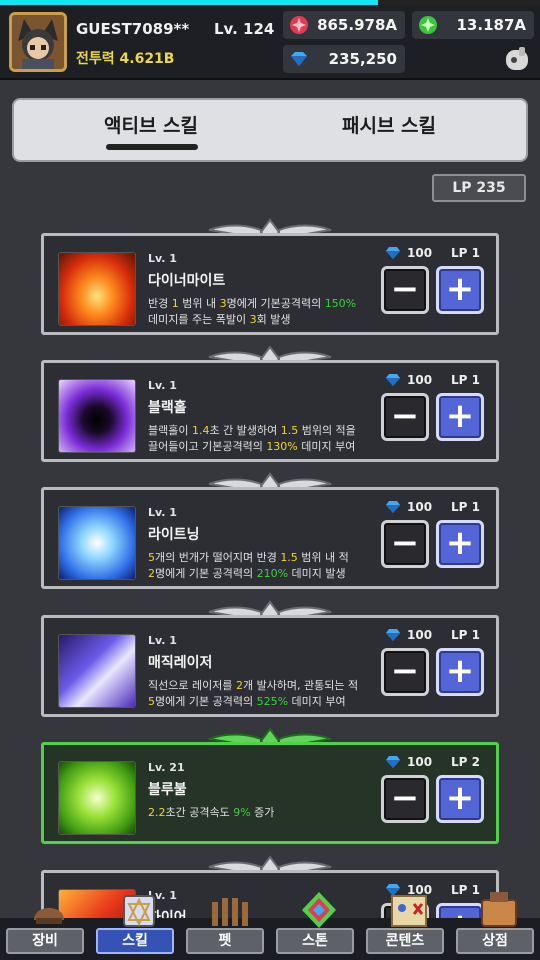 The image size is (540, 960). Describe the element at coordinates (225, 941) in the screenshot. I see `nav-button-pet: 펫` at that location.